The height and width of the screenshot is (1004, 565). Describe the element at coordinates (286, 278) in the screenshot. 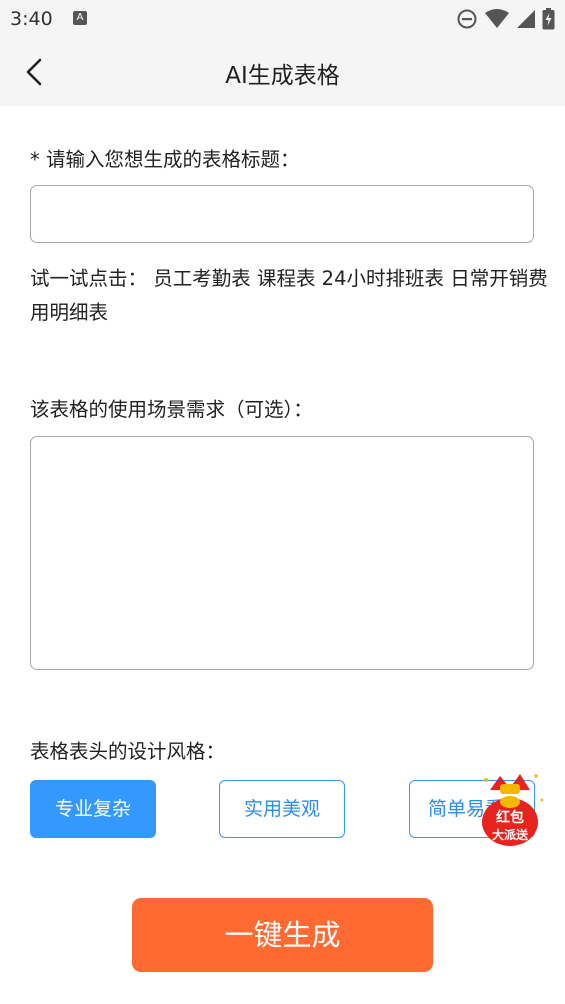

I see `example-timetable-link: 课程表` at that location.